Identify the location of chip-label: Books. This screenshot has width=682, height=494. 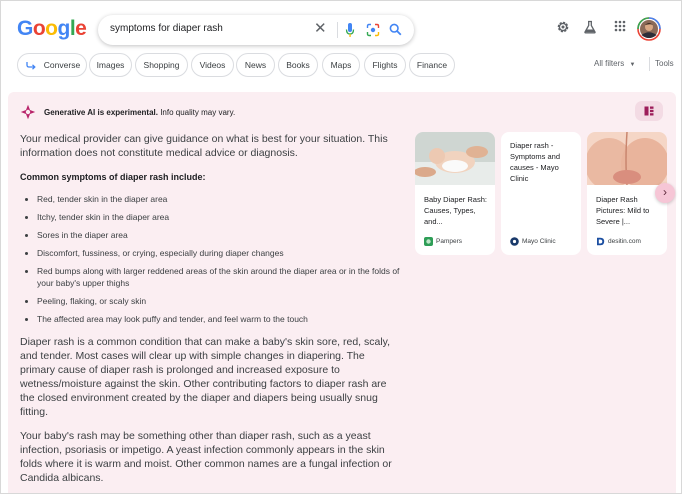
(298, 65).